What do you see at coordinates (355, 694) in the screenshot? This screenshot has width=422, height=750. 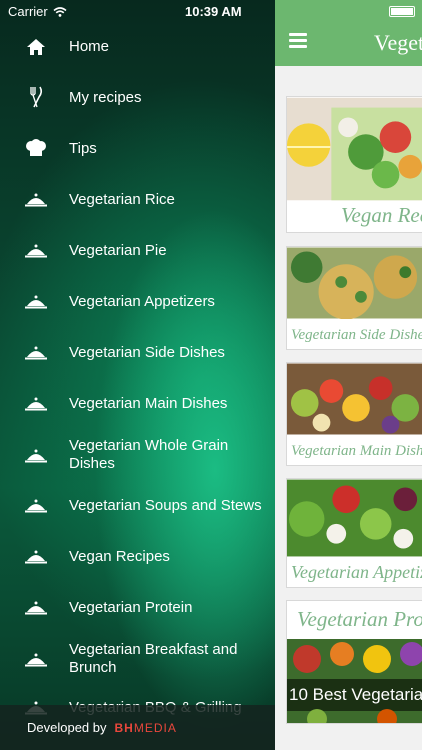 I see `card-overlay-text: 10 Best Vegetarian` at bounding box center [355, 694].